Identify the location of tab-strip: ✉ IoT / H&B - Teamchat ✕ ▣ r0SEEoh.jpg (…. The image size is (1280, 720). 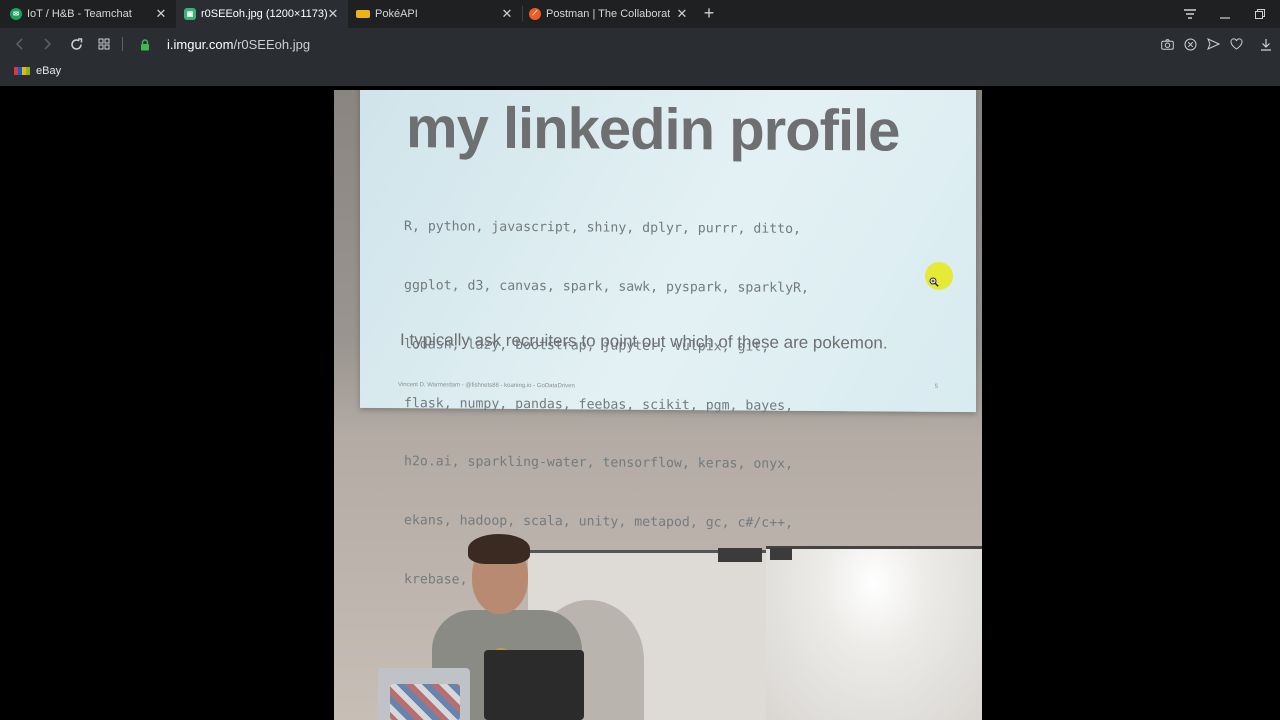
(640, 14).